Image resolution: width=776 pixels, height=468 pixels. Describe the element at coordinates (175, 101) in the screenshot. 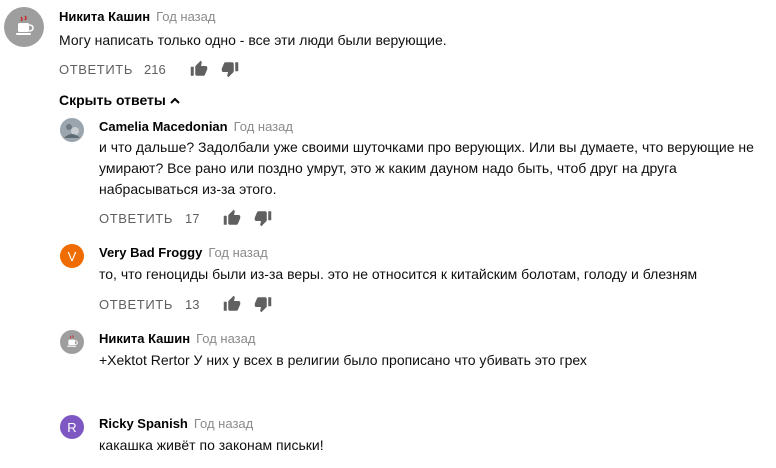

I see `chevron-up-icon` at that location.